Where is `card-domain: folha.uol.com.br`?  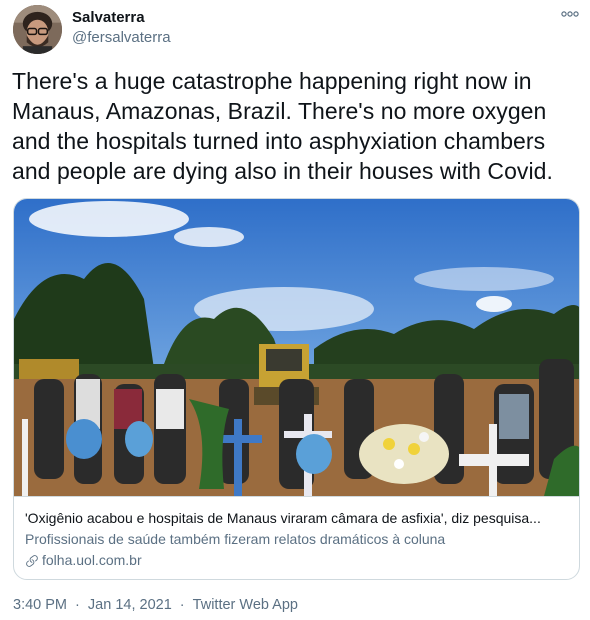
card-domain: folha.uol.com.br is located at coordinates (297, 560).